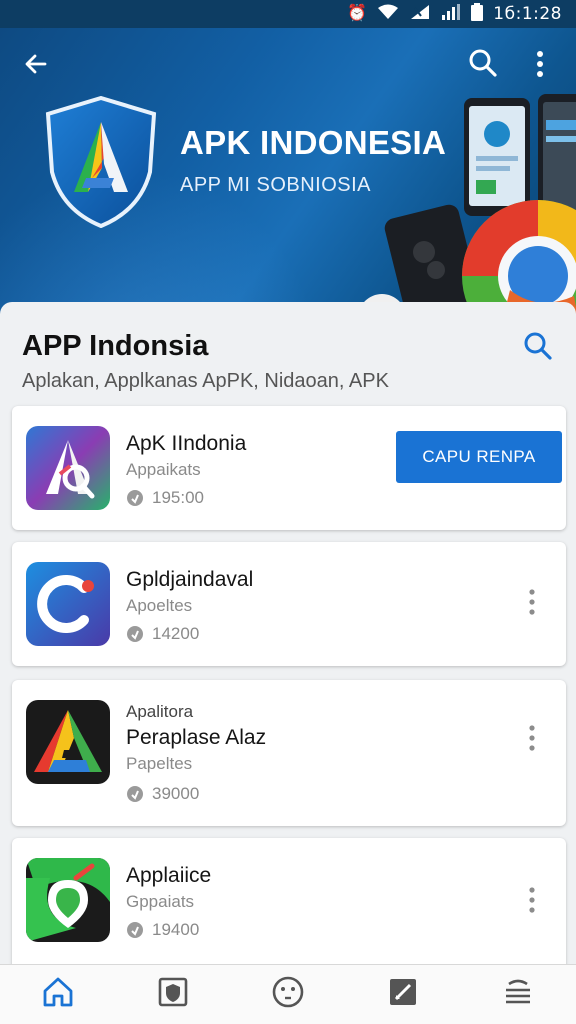 This screenshot has width=576, height=1024. What do you see at coordinates (176, 633) in the screenshot?
I see `download-count-value: 14200` at bounding box center [176, 633].